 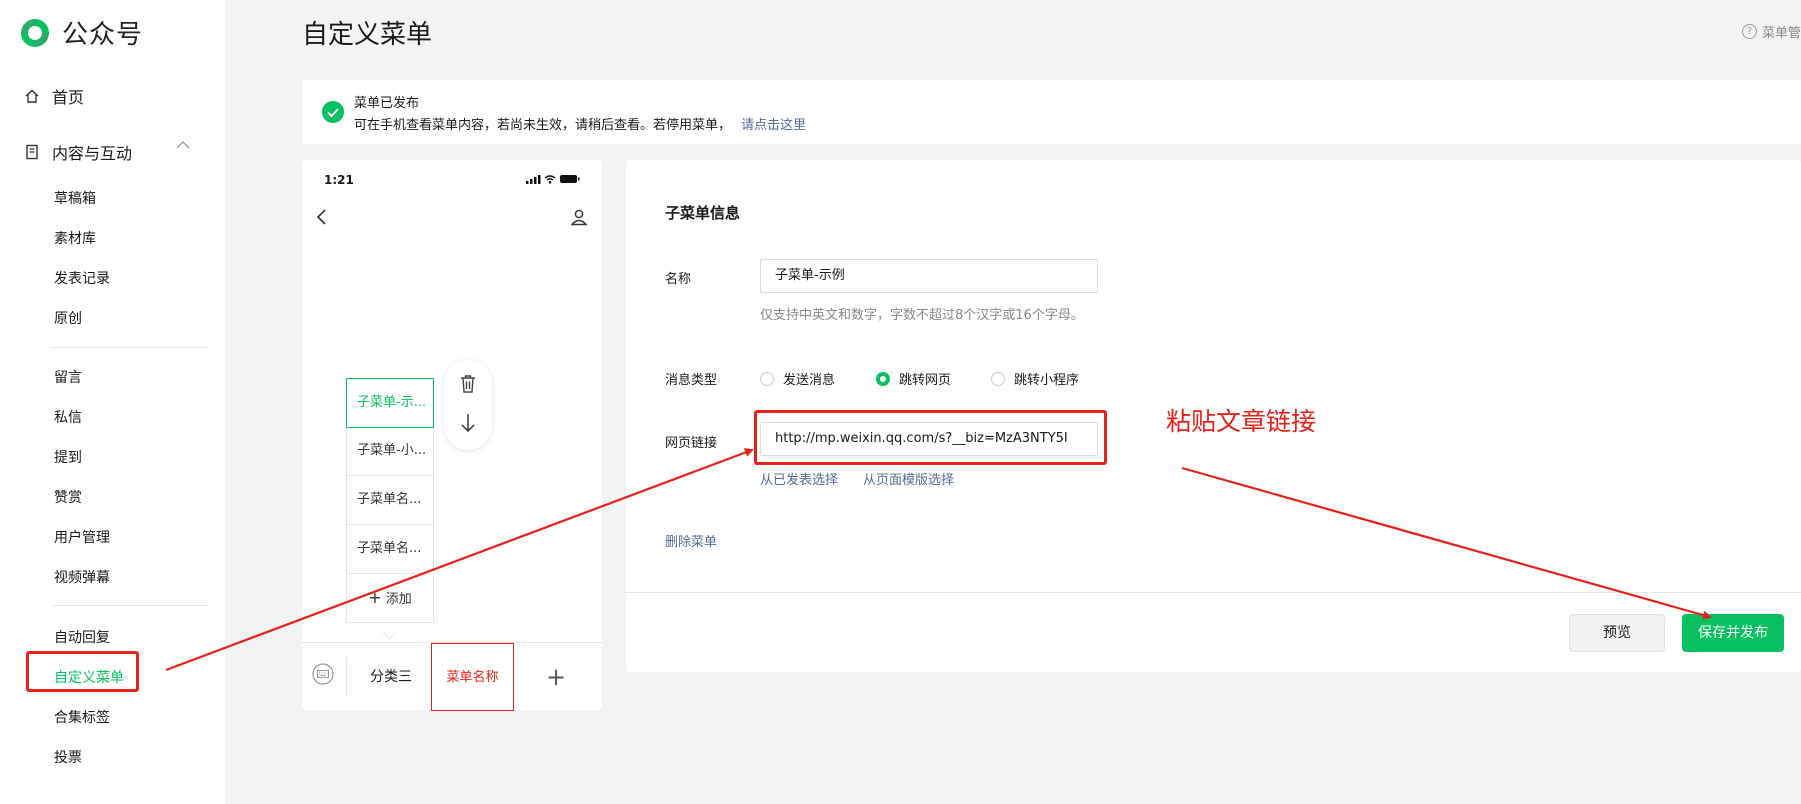 I want to click on arrow-to-save-button, so click(x=1446, y=543).